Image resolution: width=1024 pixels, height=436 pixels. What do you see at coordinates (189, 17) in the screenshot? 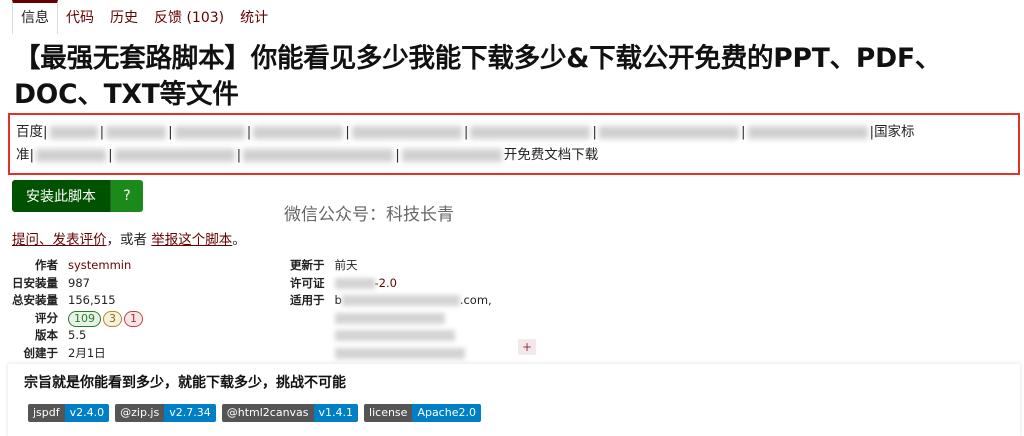
I see `tab-feedback: 反馈 (103)` at bounding box center [189, 17].